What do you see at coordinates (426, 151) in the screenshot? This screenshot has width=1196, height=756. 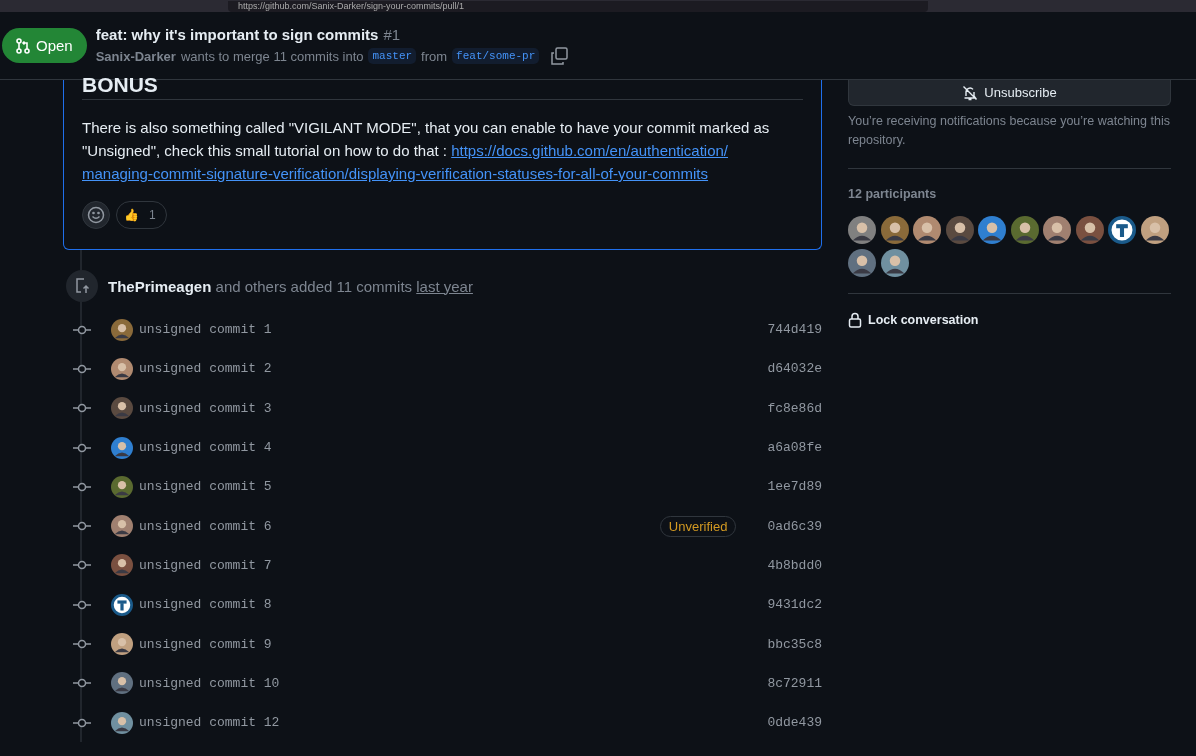 I see `comment-text: There is also something called "VIGILANT MODE", that you can enable to have your commit marked as "Unsigned", check this small tutorial on how to do that : https://docs.github.com/en/authentication/ managing-commit-signature-verification/displaying-verification-statuses-for-all-of-your-commits` at bounding box center [426, 151].